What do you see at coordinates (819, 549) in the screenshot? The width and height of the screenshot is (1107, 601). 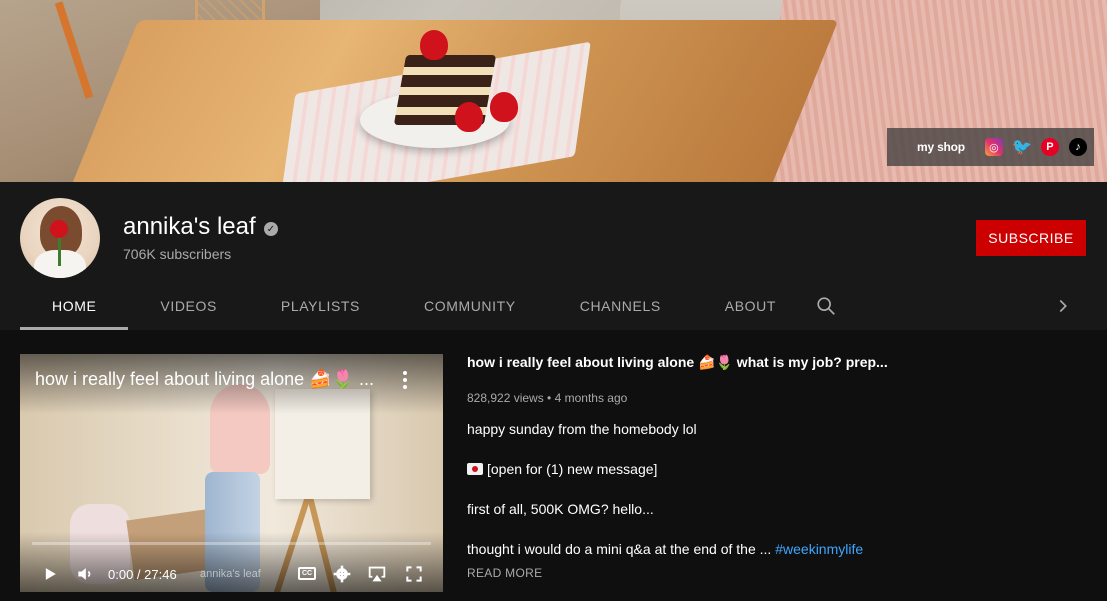 I see `hashtag-link: #weekinmylife` at bounding box center [819, 549].